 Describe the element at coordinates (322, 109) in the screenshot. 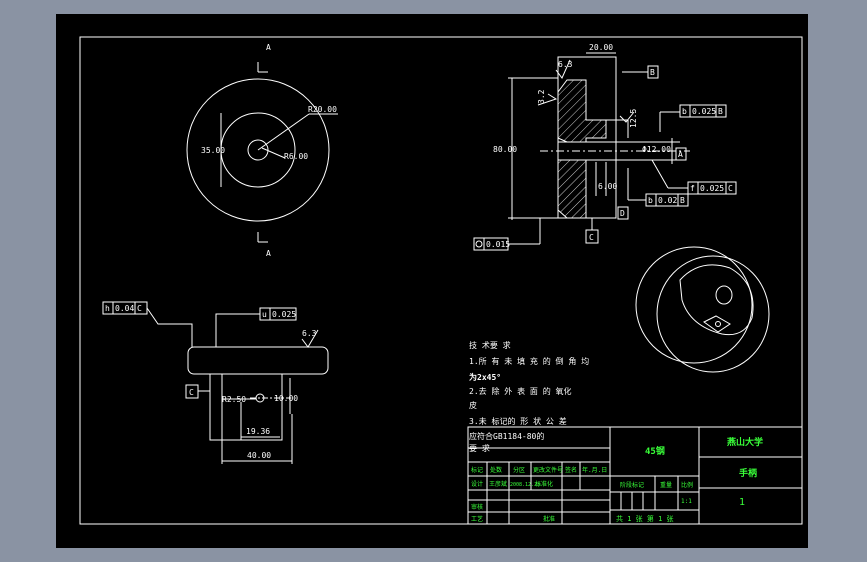

I see `dim-r20: R20.00` at that location.